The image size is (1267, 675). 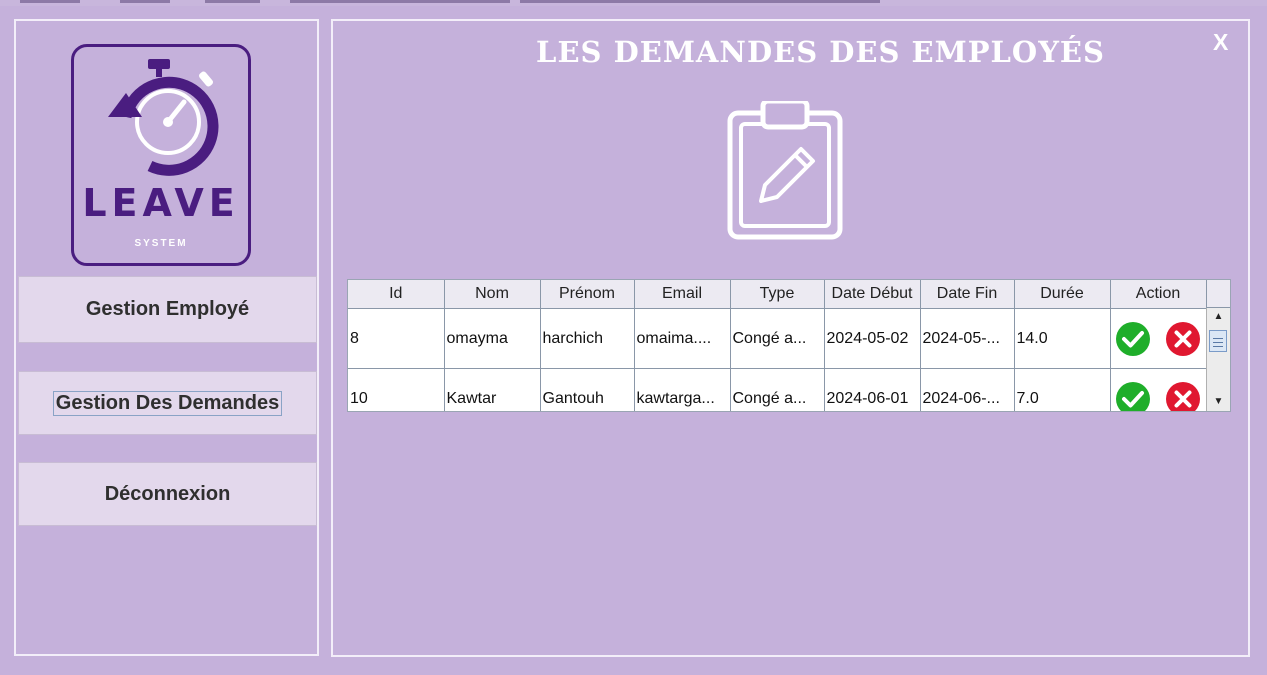 What do you see at coordinates (1062, 294) in the screenshot?
I see `column-header: Durée` at bounding box center [1062, 294].